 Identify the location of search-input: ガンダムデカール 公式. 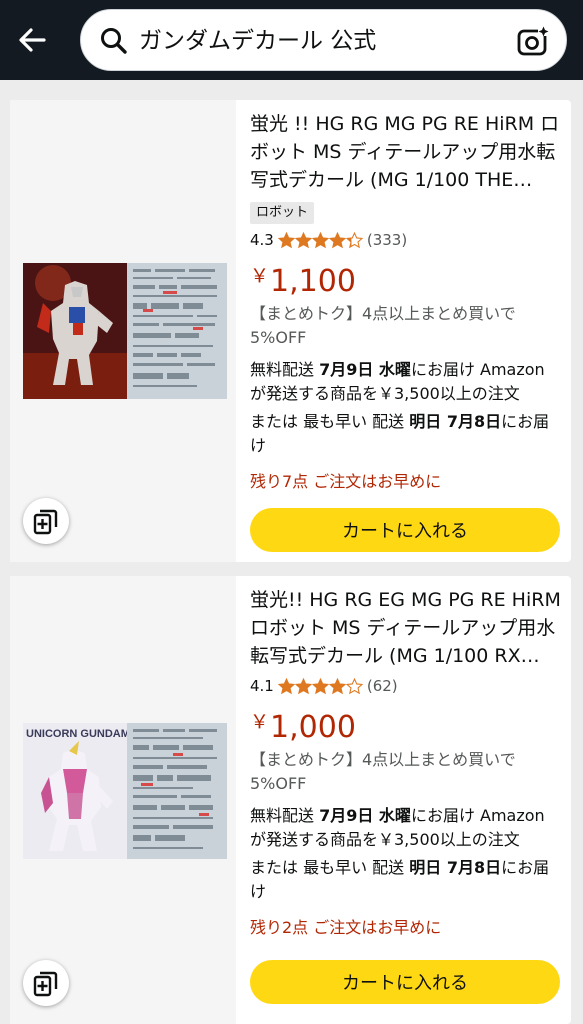
(323, 40).